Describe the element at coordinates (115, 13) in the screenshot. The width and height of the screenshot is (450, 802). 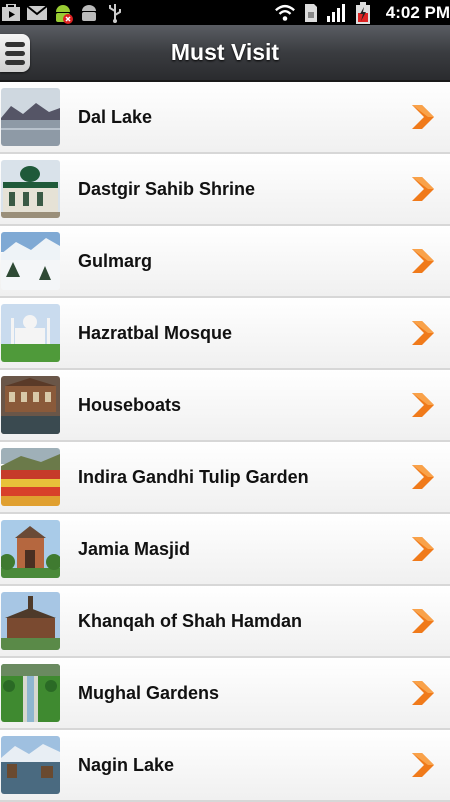
I see `usb-icon` at that location.